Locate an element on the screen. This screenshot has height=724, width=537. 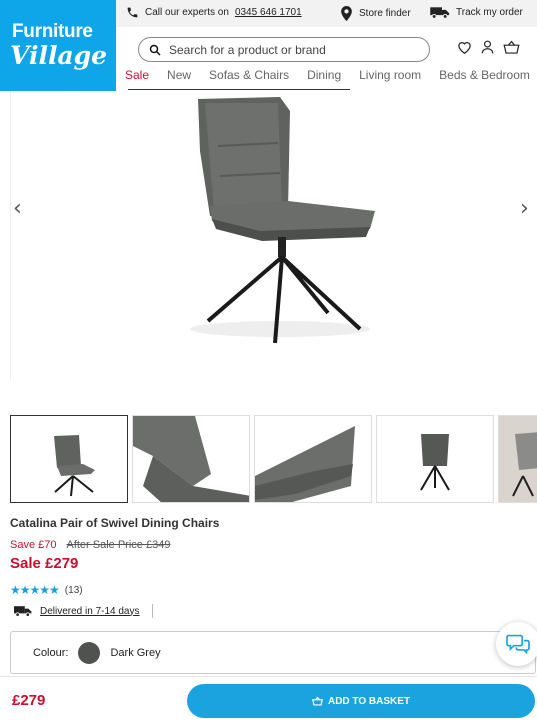
nav-item-sale: Sale is located at coordinates (137, 75).